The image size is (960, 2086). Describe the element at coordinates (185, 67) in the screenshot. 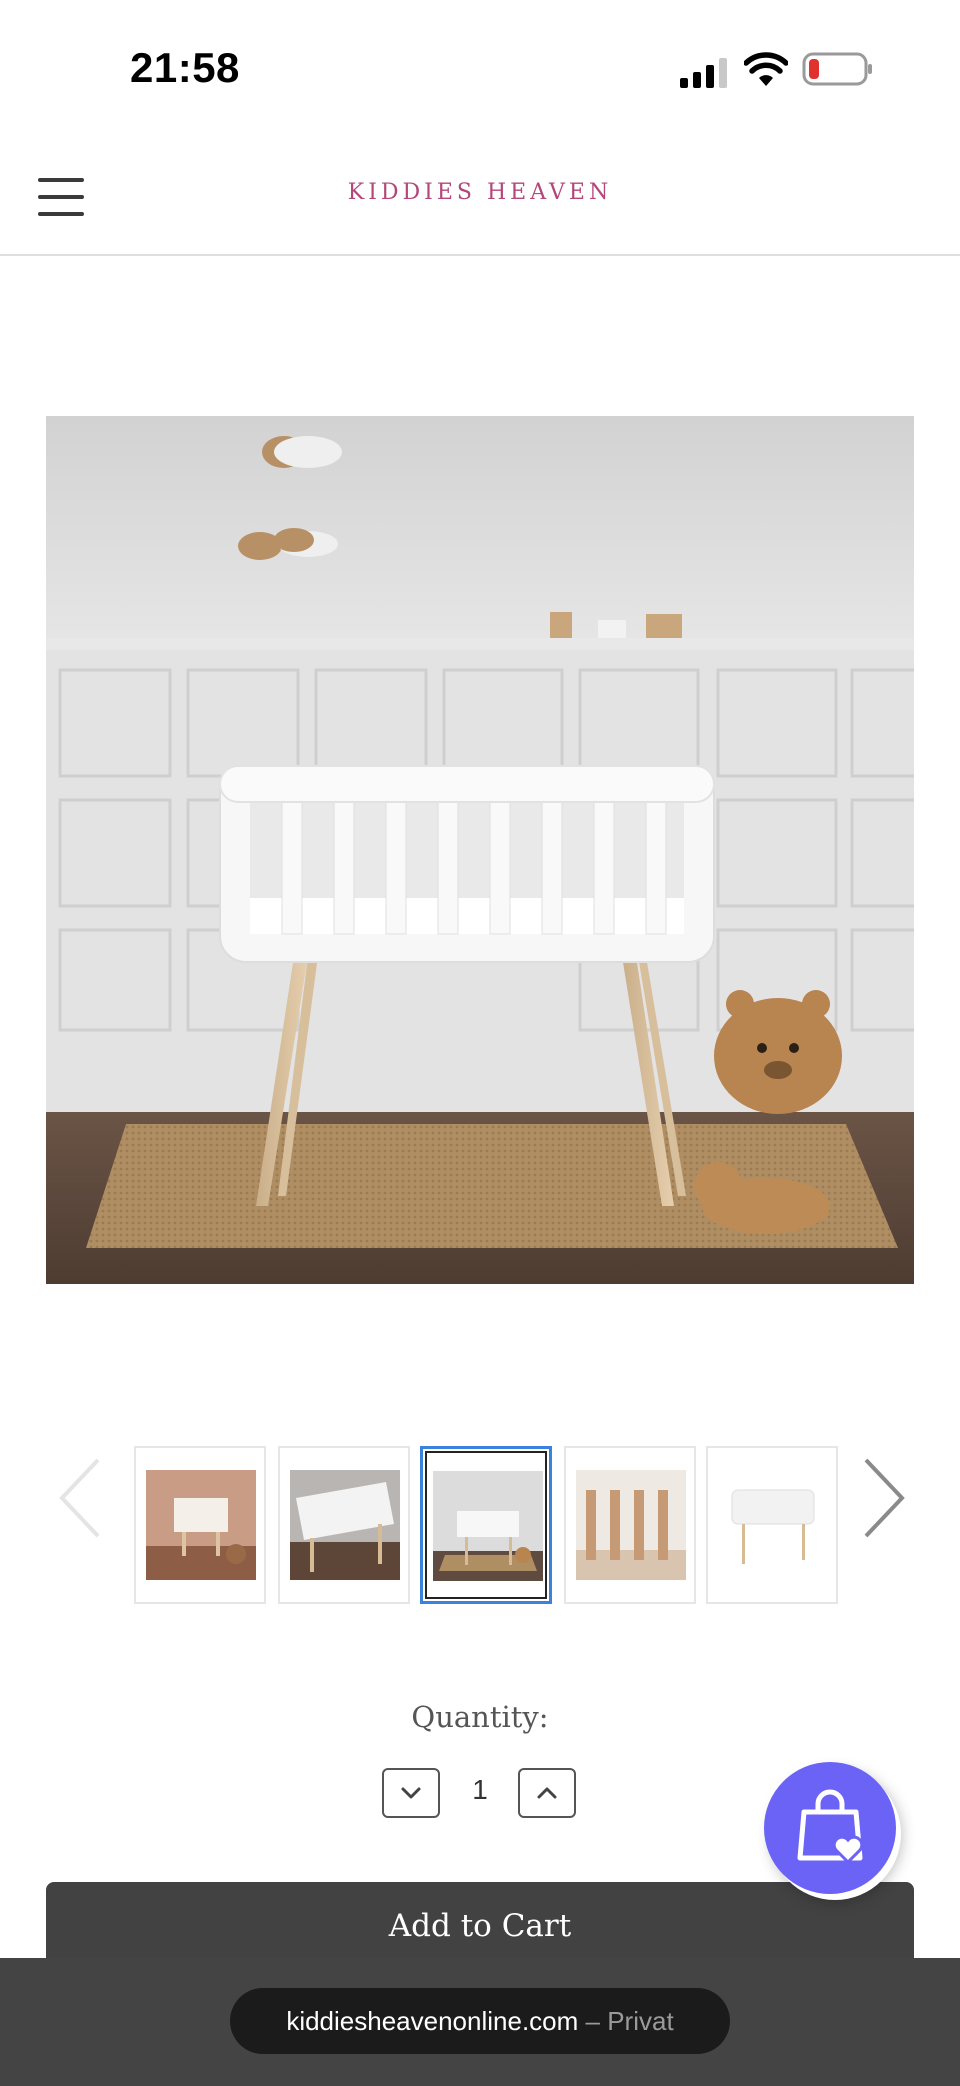

I see `clock-time: 21:58` at that location.